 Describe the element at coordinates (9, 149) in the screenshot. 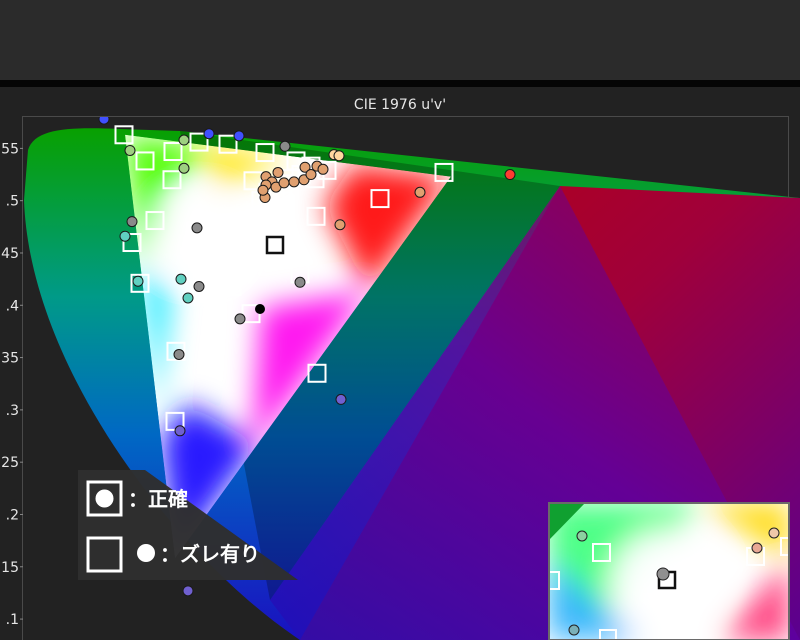

I see `y-tick-label: .55` at that location.